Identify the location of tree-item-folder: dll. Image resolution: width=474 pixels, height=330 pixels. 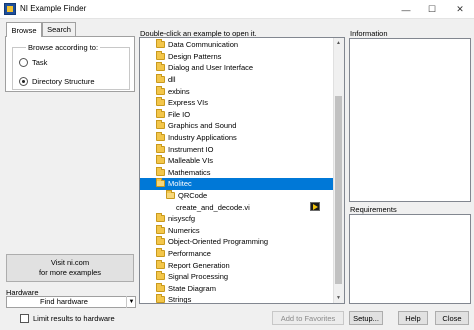
(238, 80).